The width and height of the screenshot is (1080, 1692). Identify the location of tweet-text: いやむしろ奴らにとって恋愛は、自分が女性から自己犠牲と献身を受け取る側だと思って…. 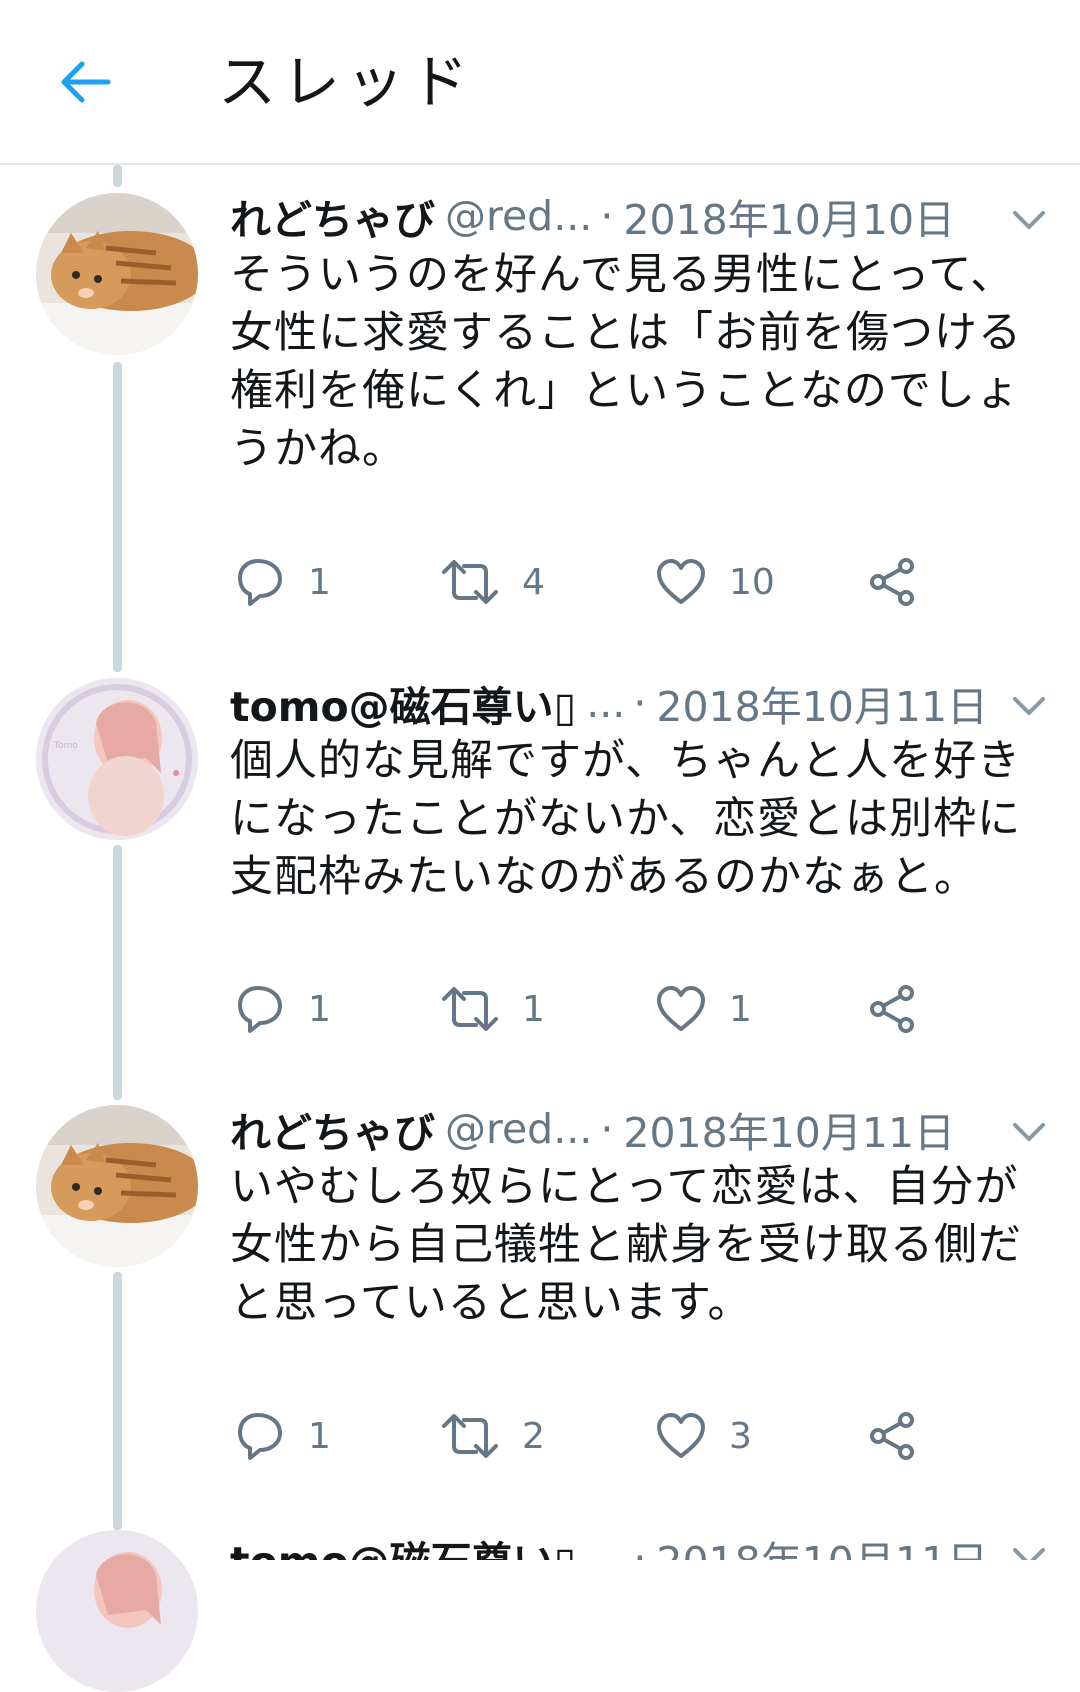
(626, 1245).